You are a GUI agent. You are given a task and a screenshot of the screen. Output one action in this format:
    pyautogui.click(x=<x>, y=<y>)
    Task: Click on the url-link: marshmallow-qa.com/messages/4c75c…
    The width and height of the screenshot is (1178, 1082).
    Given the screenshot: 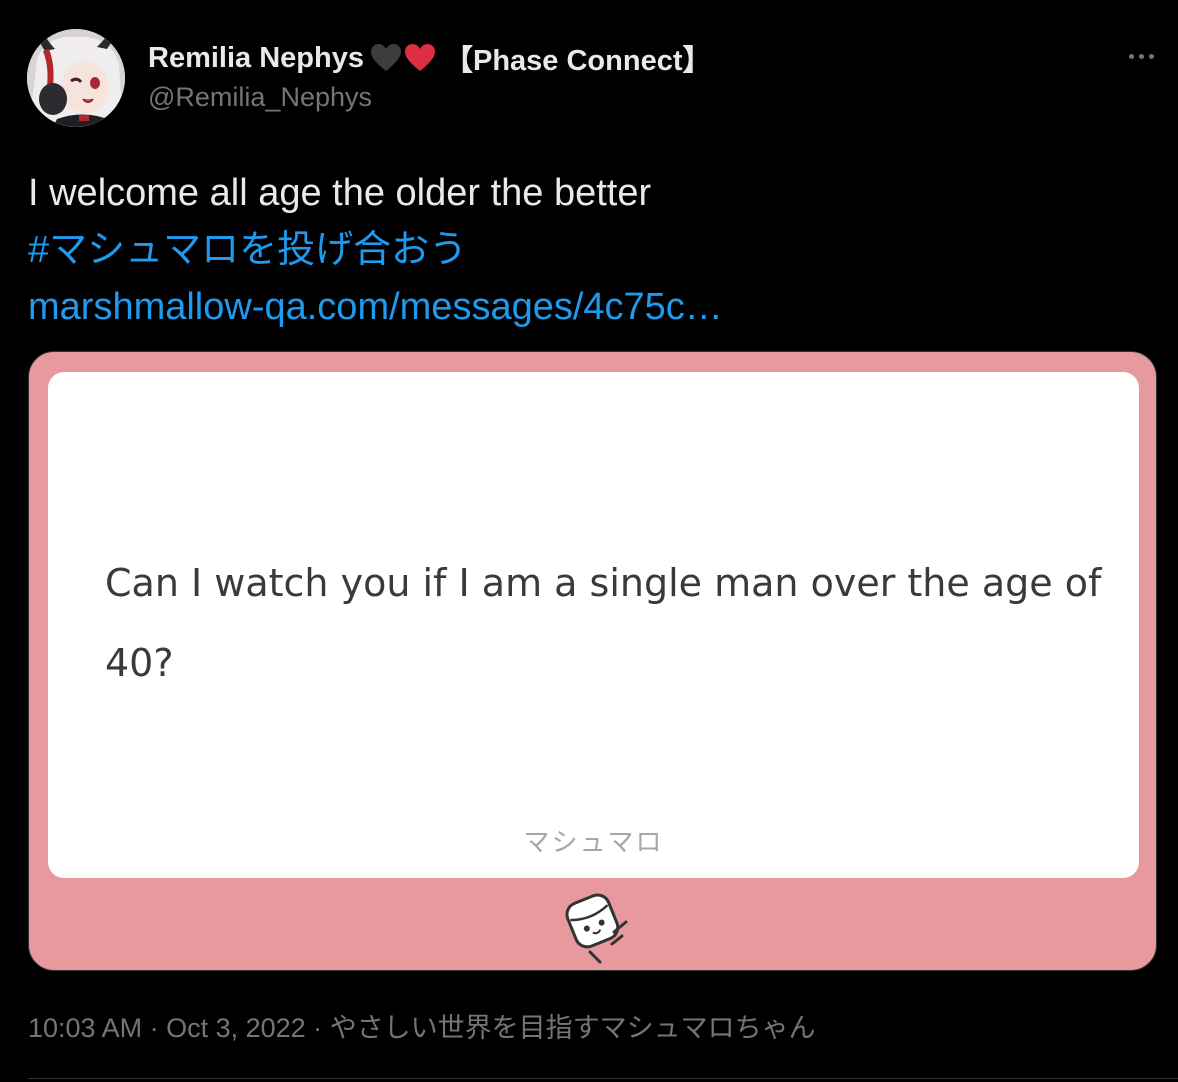 What is the action you would take?
    pyautogui.click(x=375, y=307)
    